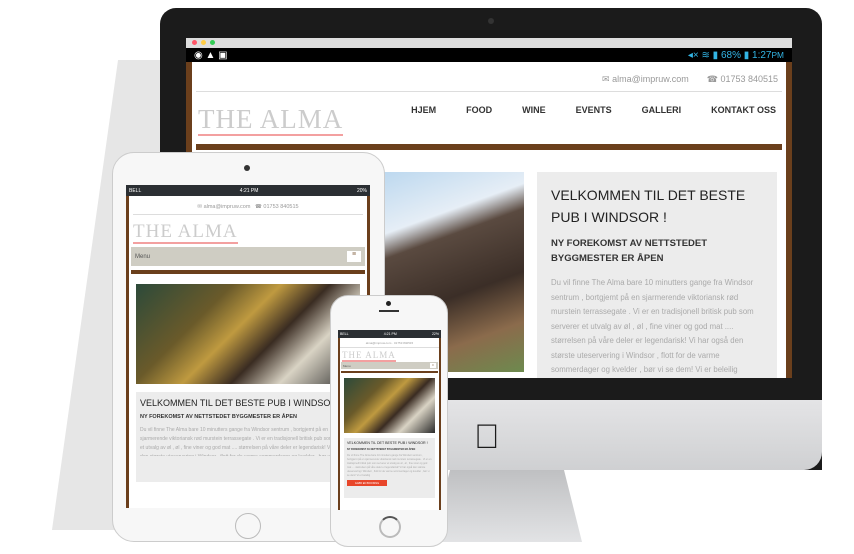  Describe the element at coordinates (507, 506) in the screenshot. I see `imac-stand` at that location.